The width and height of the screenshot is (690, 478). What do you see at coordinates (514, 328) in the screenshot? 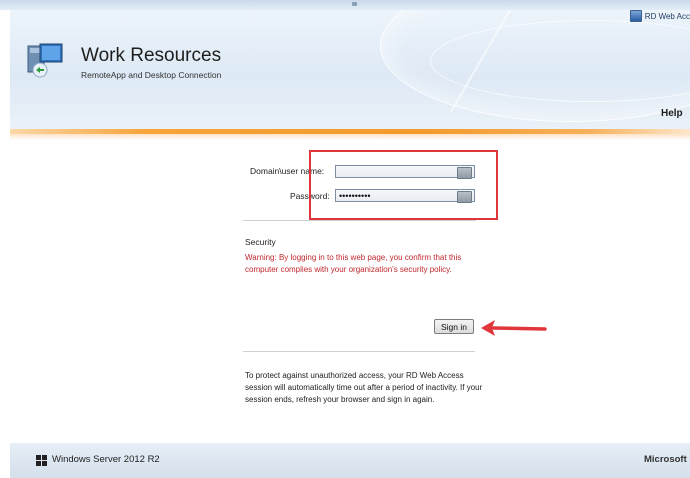
I see `red-arrow-icon` at bounding box center [514, 328].